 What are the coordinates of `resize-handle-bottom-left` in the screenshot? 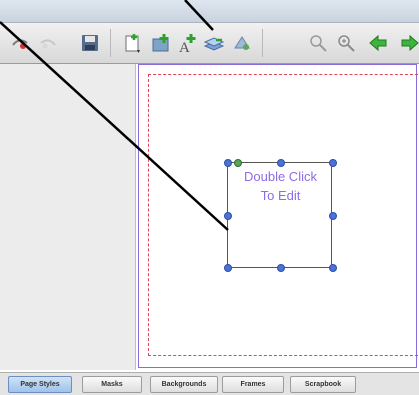 It's located at (228, 268).